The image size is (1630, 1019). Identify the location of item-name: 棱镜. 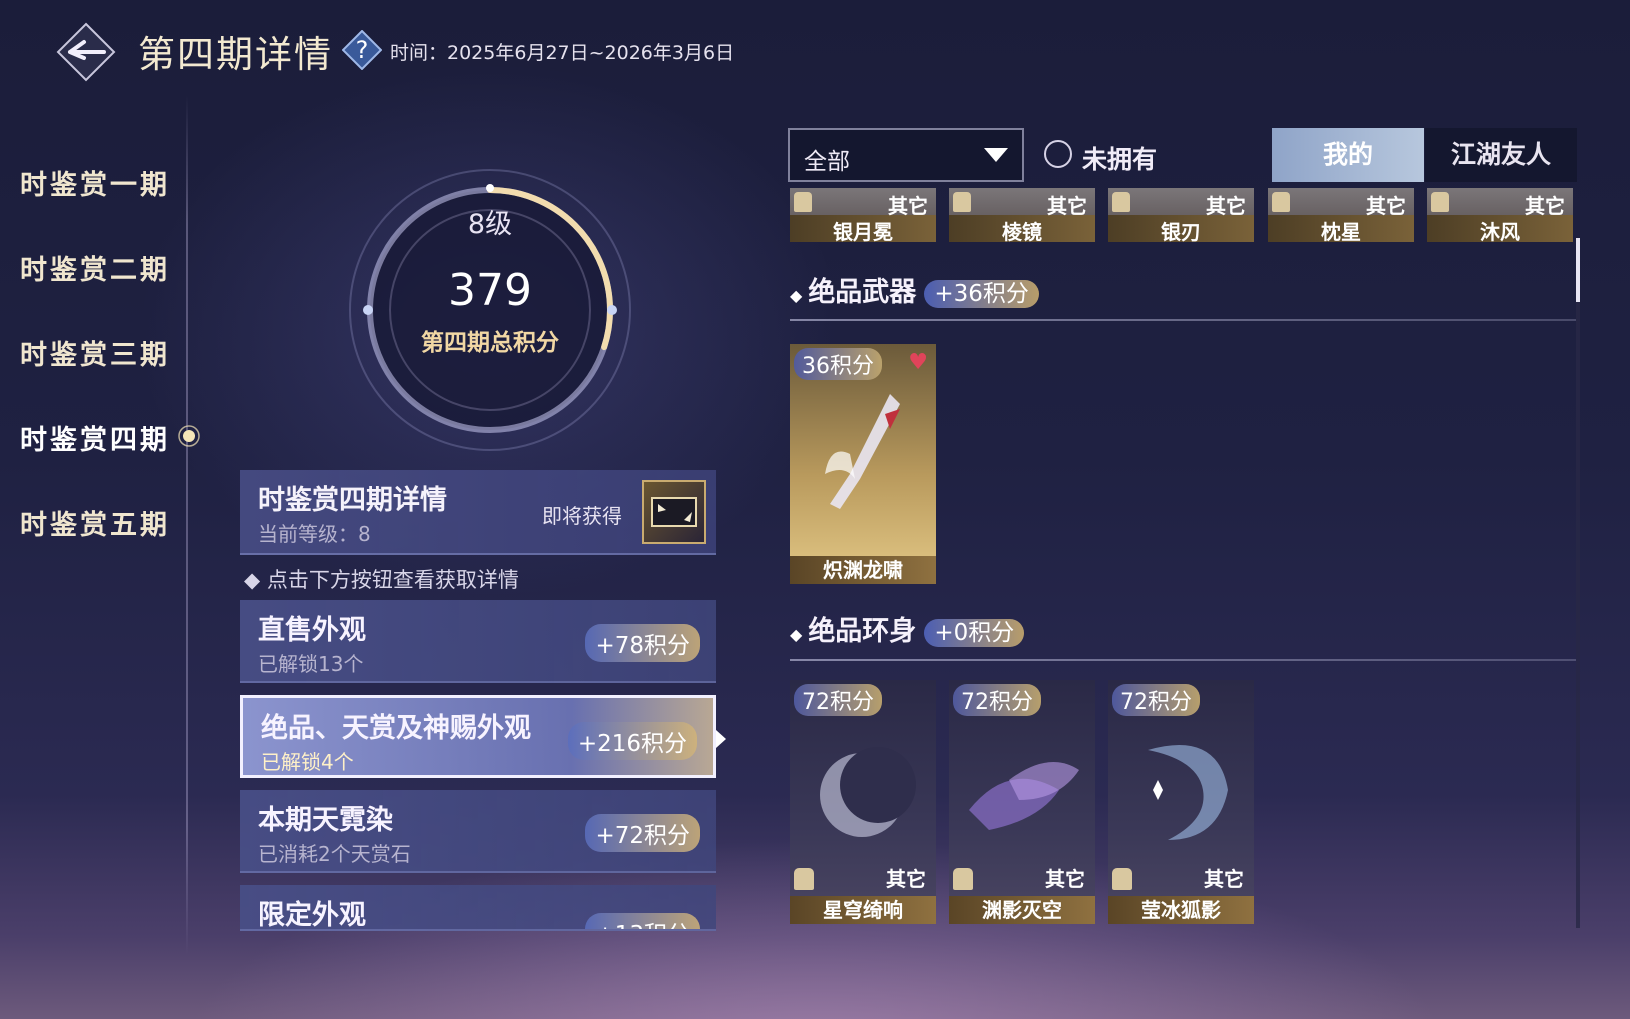
(1022, 231).